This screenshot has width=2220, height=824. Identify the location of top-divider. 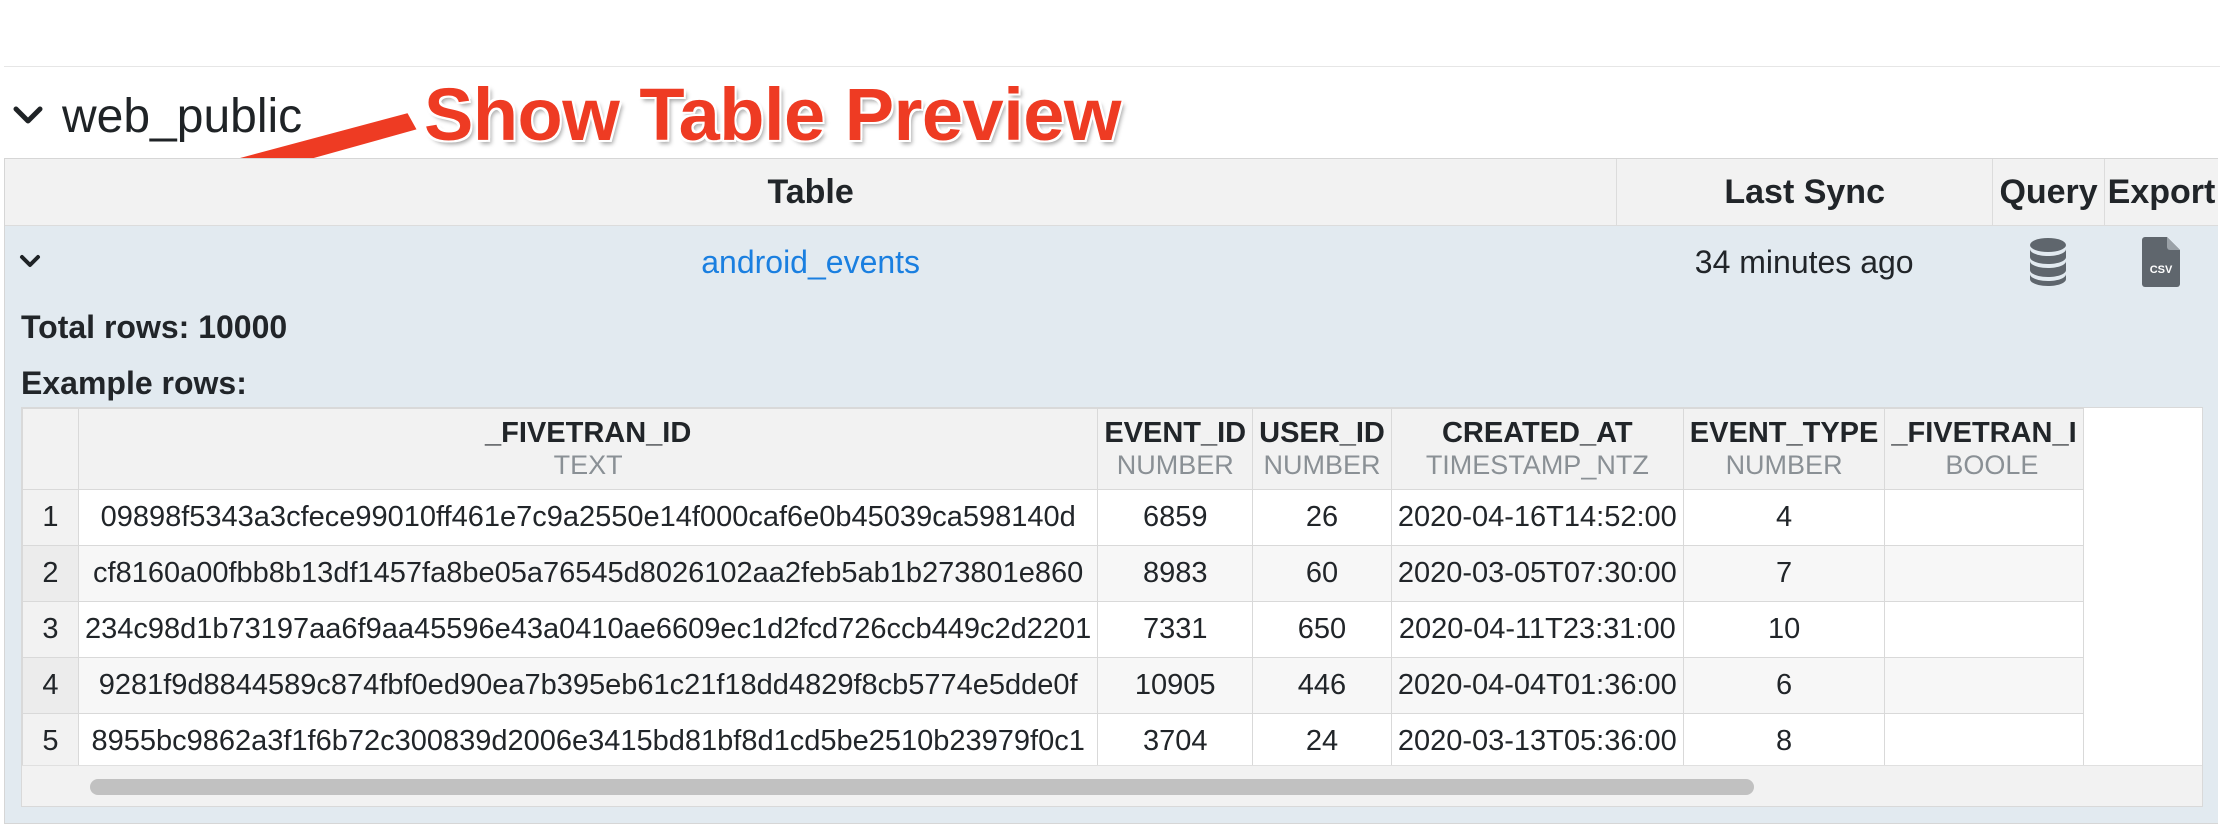
(1112, 66).